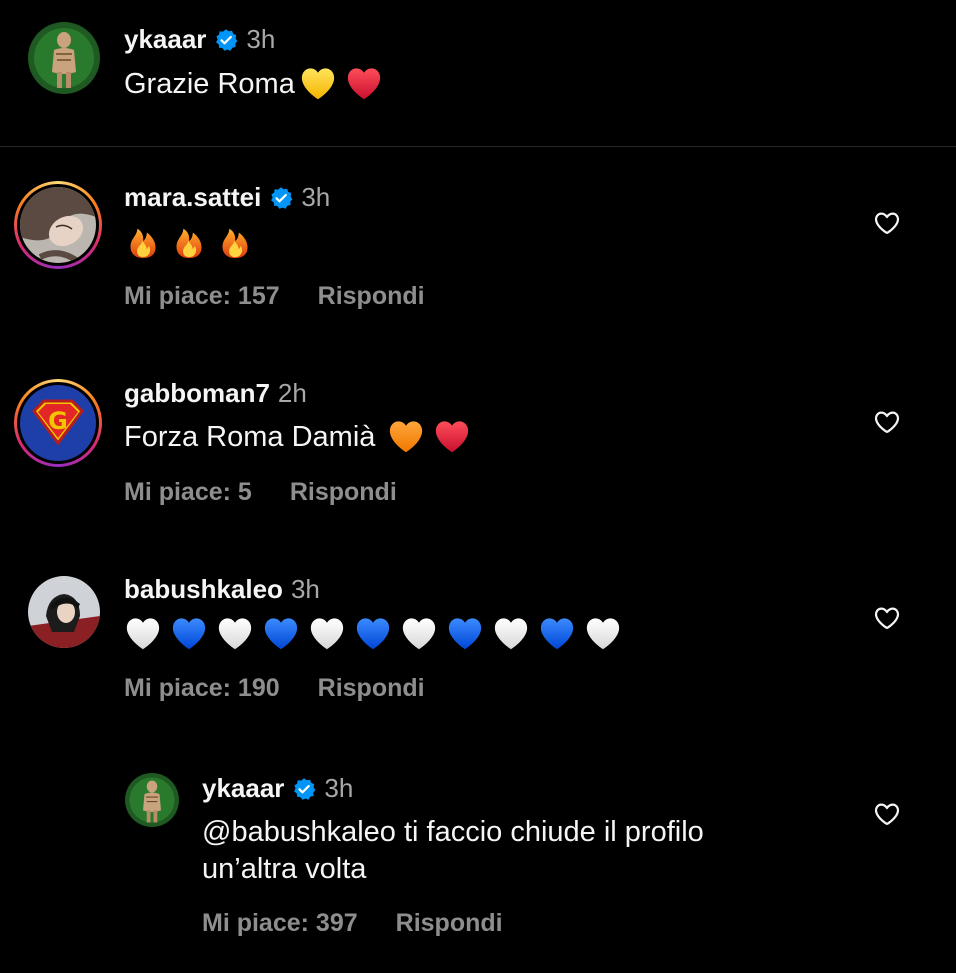  I want to click on comment-header: gabboman7 2h, so click(215, 393).